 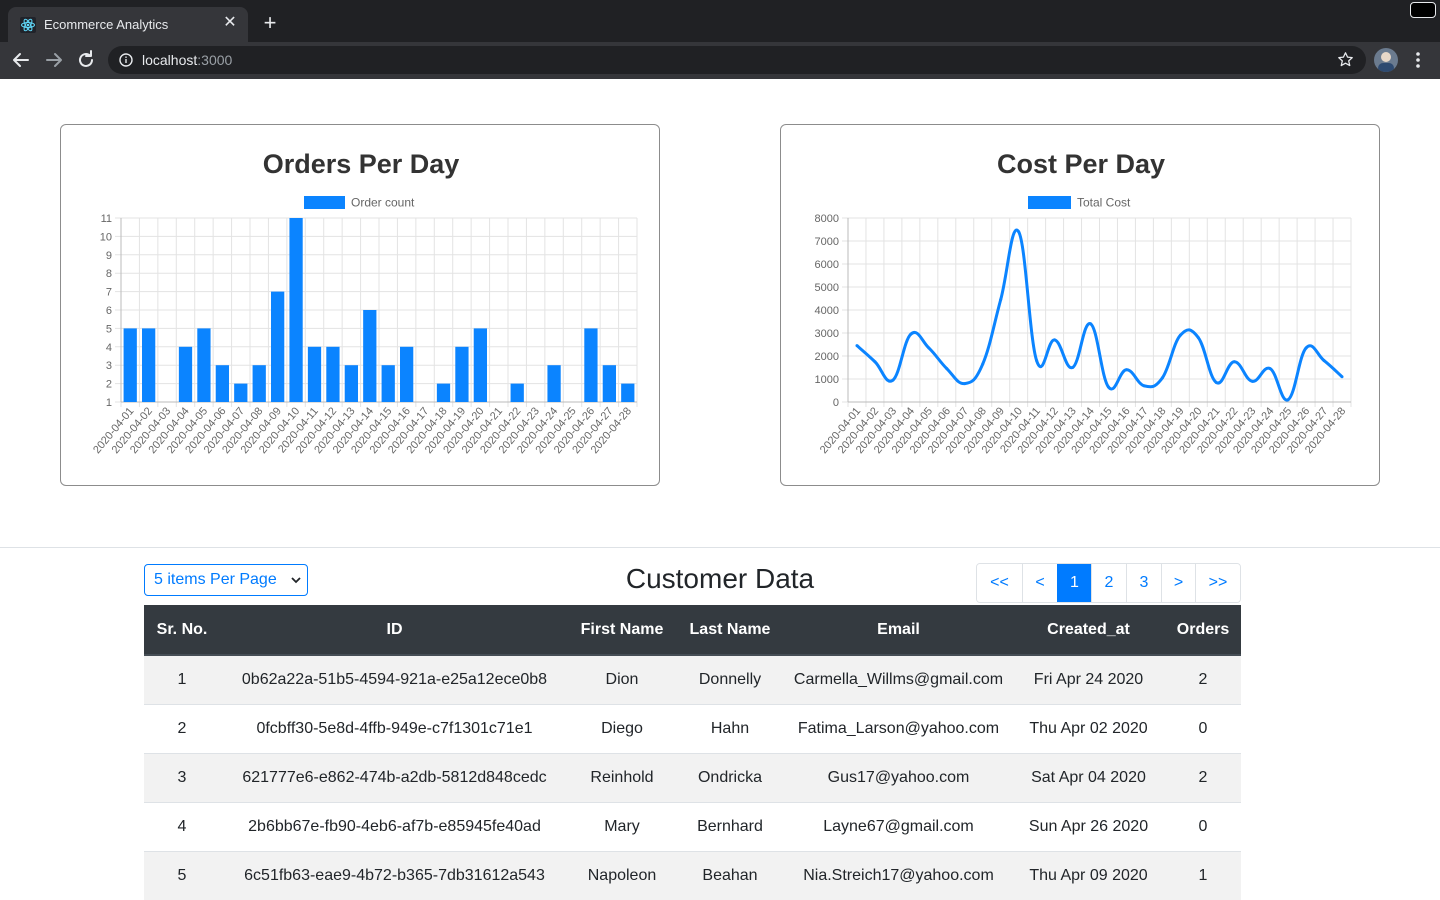 I want to click on cell-email: Carmella_Willms@gmail.com, so click(x=898, y=679).